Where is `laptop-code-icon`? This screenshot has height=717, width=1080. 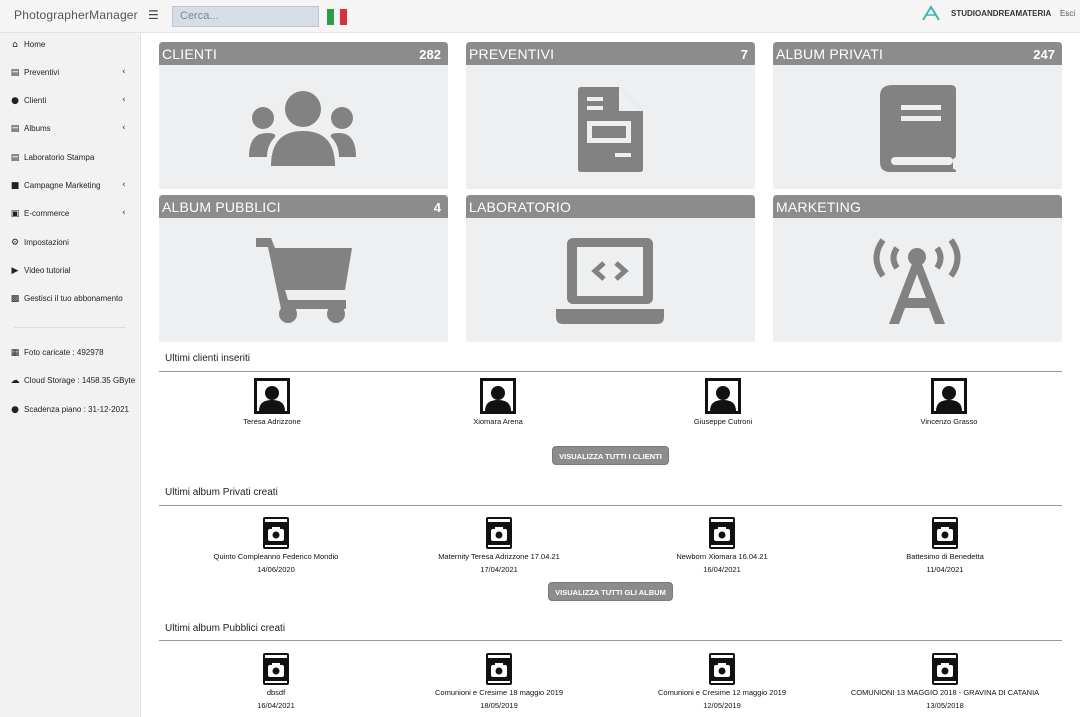 laptop-code-icon is located at coordinates (610, 281).